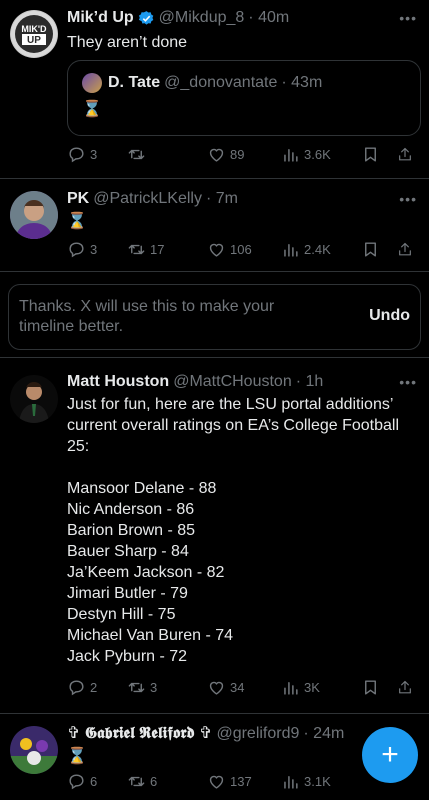  I want to click on retweet-button: 3, so click(167, 687).